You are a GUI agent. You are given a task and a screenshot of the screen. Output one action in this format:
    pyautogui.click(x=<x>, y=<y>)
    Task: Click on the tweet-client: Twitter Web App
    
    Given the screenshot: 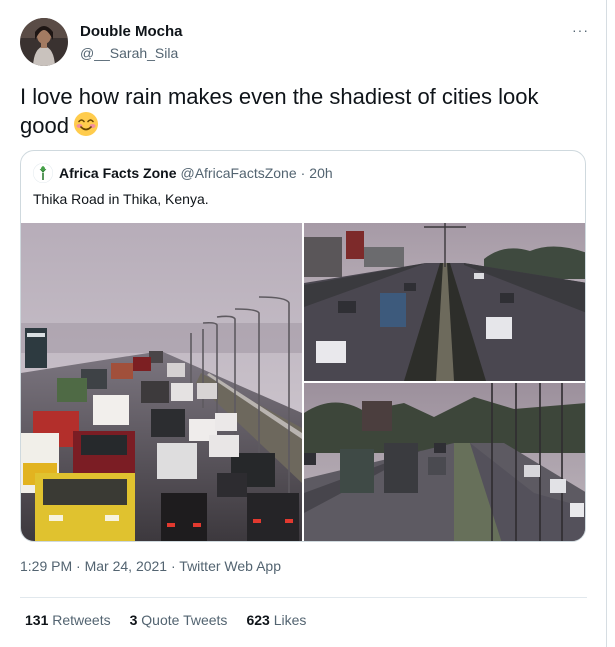 What is the action you would take?
    pyautogui.click(x=230, y=566)
    